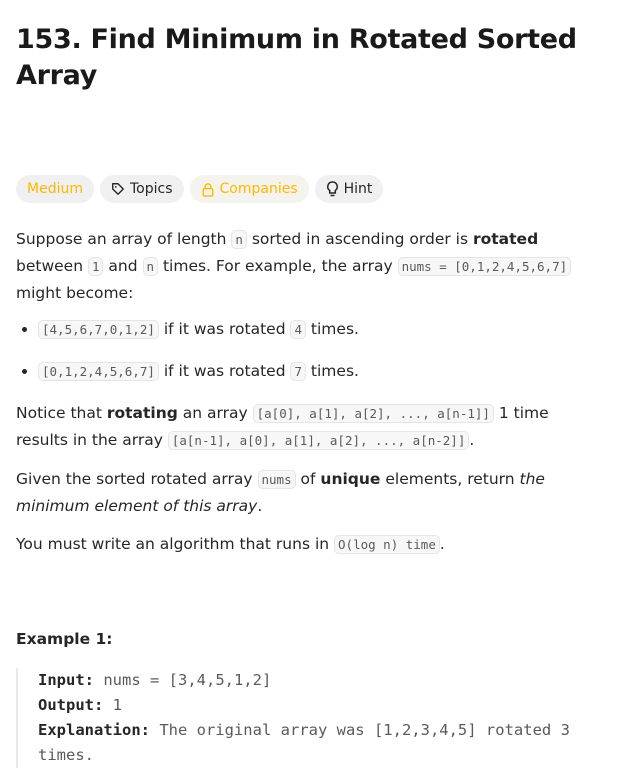 This screenshot has width=619, height=768. I want to click on difficulty-badge: Medium, so click(55, 189).